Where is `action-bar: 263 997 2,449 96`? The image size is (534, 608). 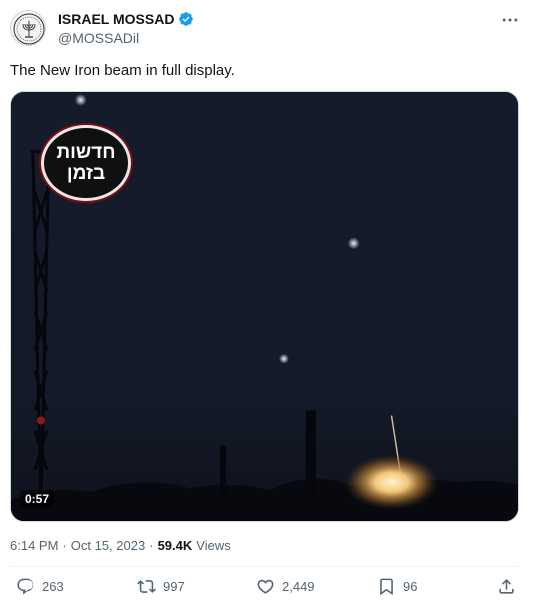 action-bar: 263 997 2,449 96 is located at coordinates (267, 591).